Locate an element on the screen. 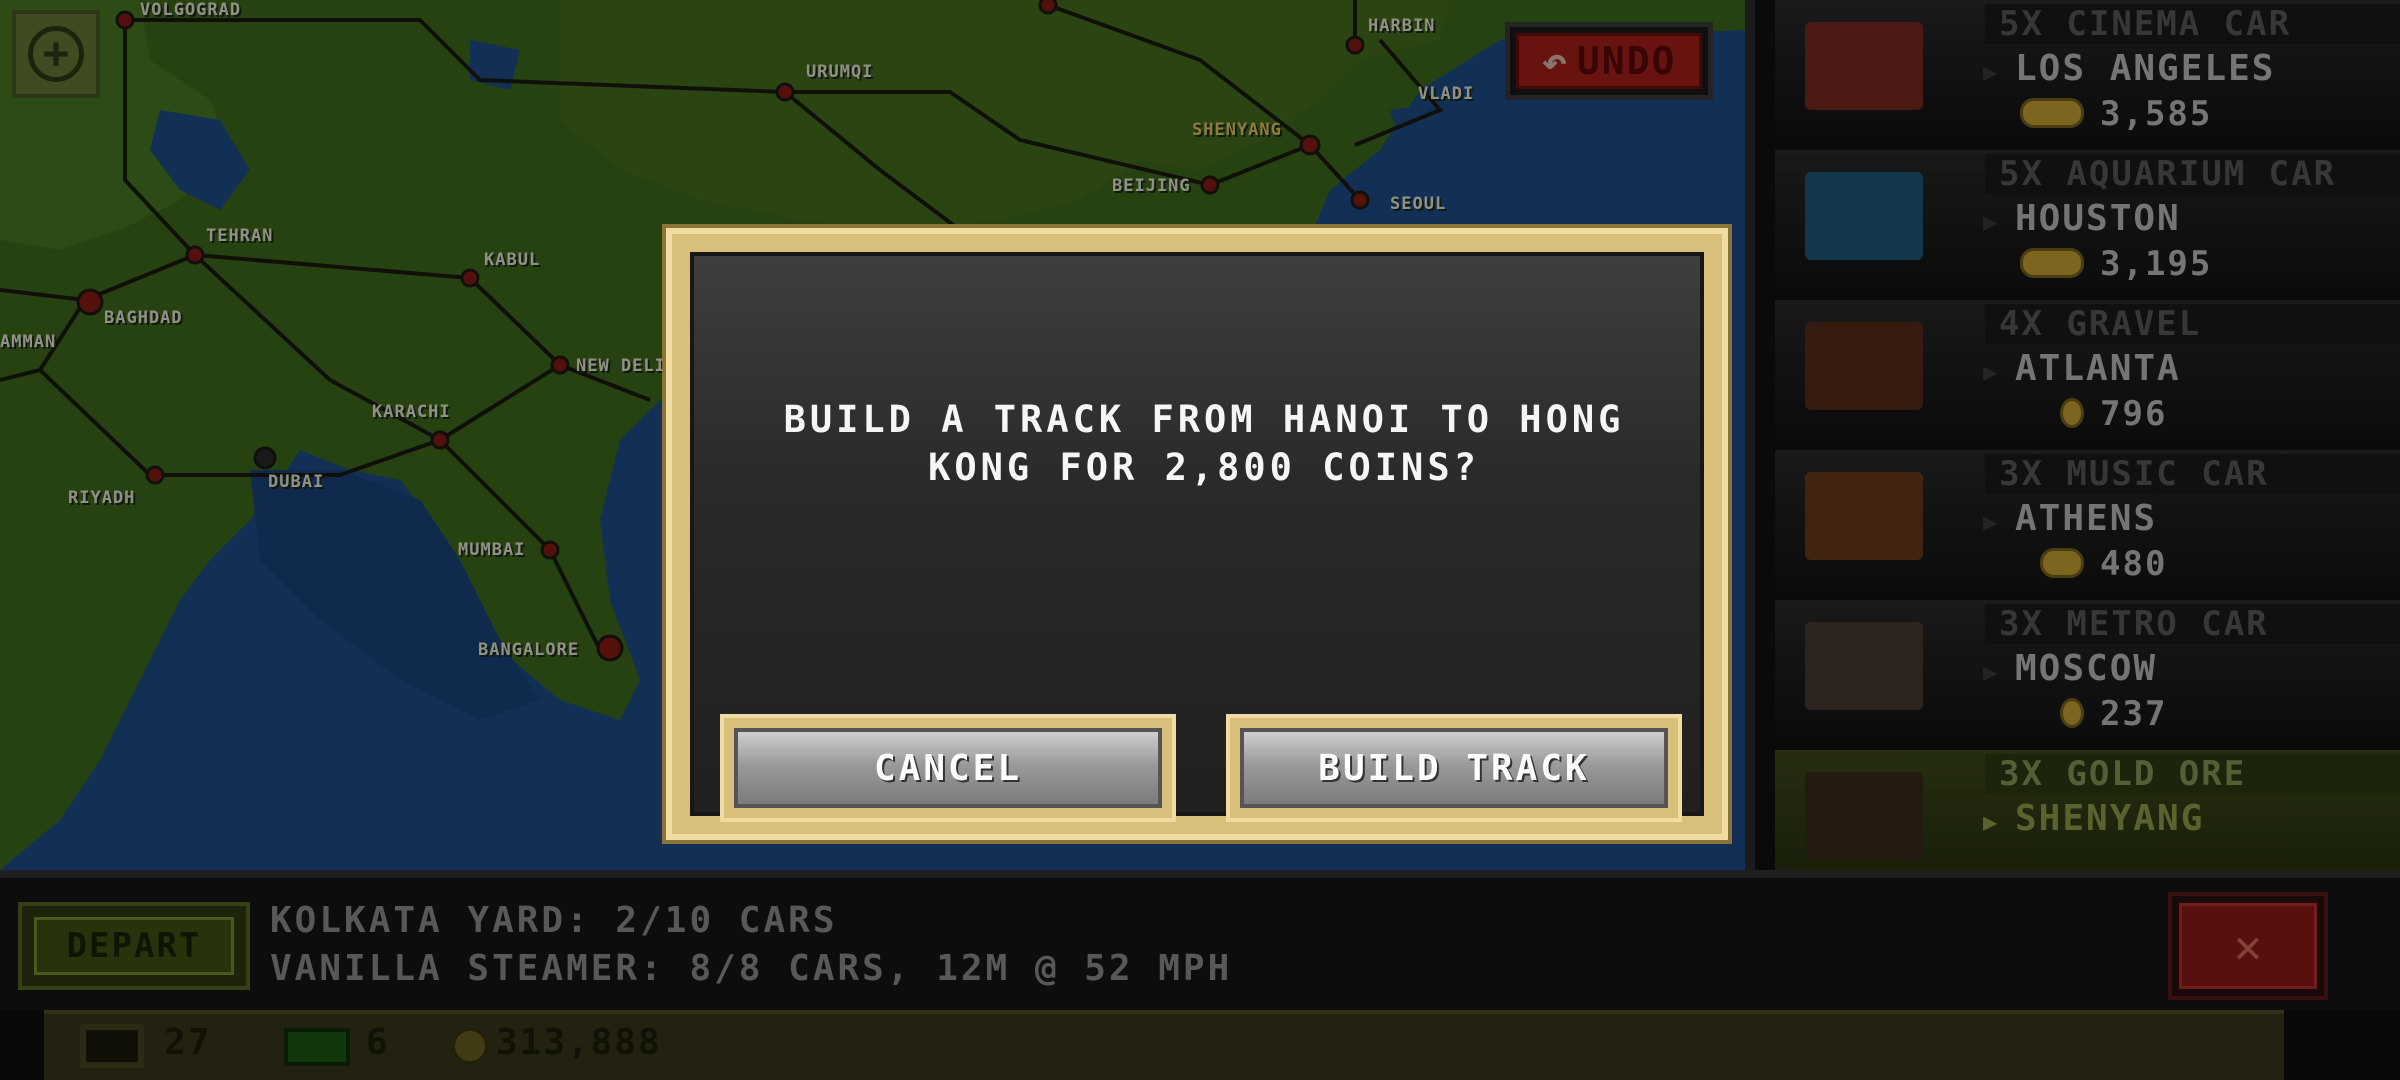 The height and width of the screenshot is (1080, 2400). build-track-label: BUILD TRACK is located at coordinates (1454, 768).